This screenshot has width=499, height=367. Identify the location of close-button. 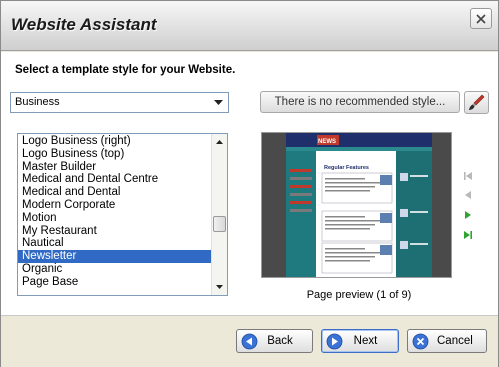
(481, 18).